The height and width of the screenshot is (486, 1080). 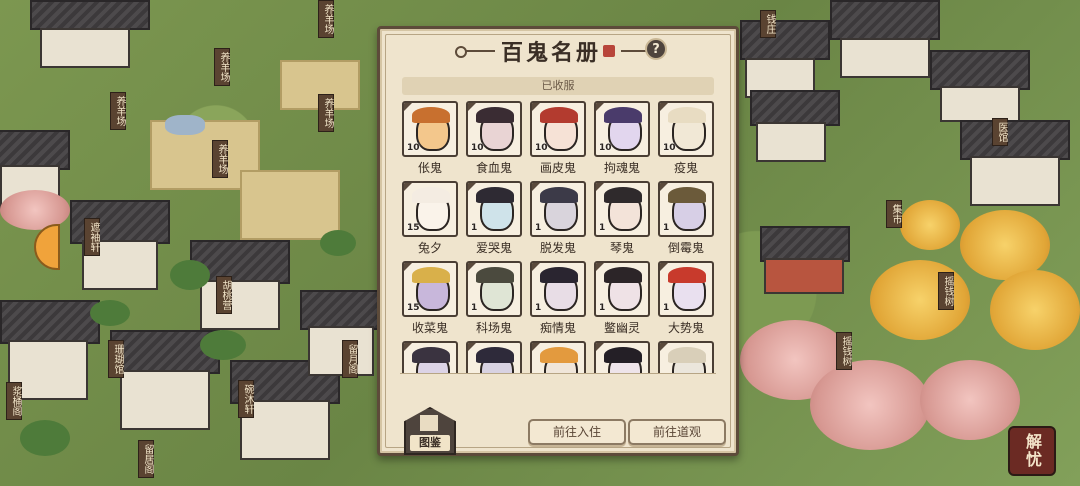 What do you see at coordinates (622, 139) in the screenshot?
I see `ghost-card: 10 拘魂鬼` at bounding box center [622, 139].